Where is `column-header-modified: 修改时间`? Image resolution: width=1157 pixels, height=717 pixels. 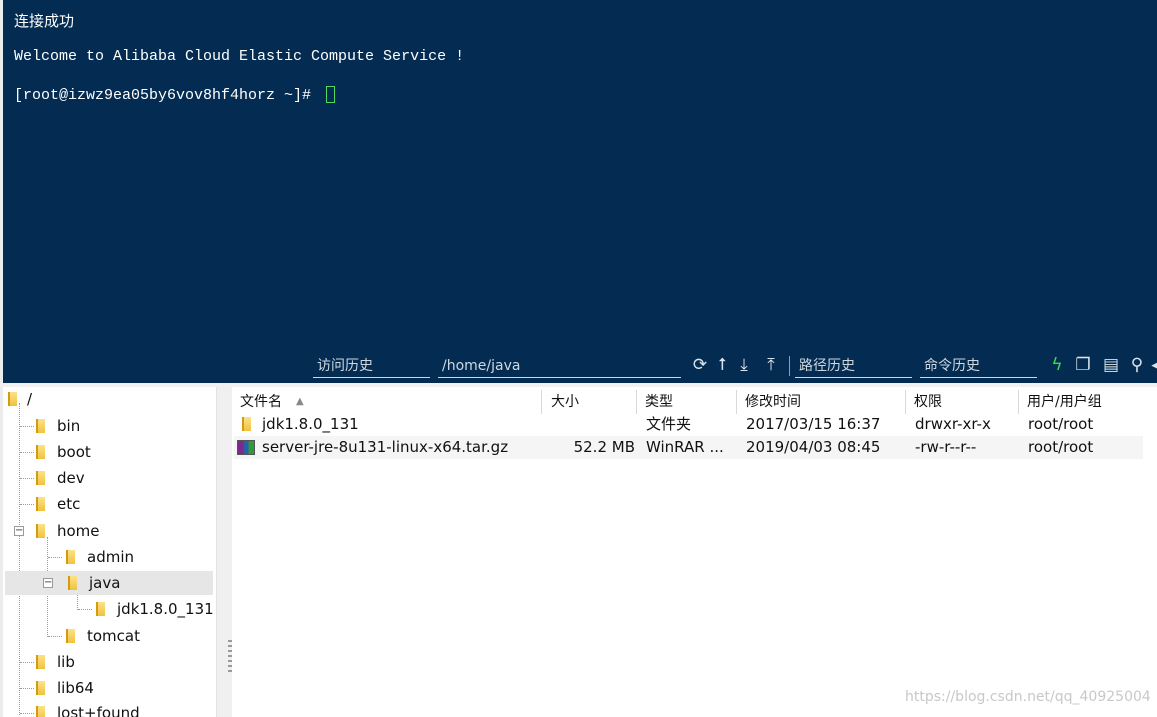 column-header-modified: 修改时间 is located at coordinates (821, 402).